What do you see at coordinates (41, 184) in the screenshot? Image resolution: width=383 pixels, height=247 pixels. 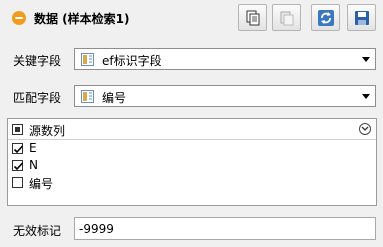 I see `column-label: 编号` at bounding box center [41, 184].